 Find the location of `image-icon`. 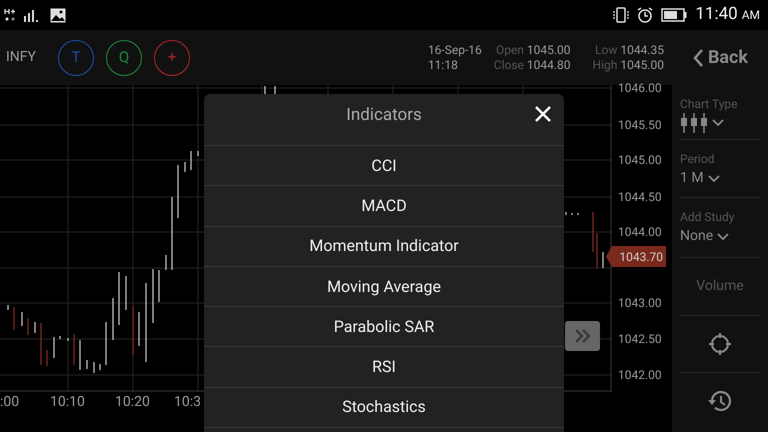

image-icon is located at coordinates (58, 15).